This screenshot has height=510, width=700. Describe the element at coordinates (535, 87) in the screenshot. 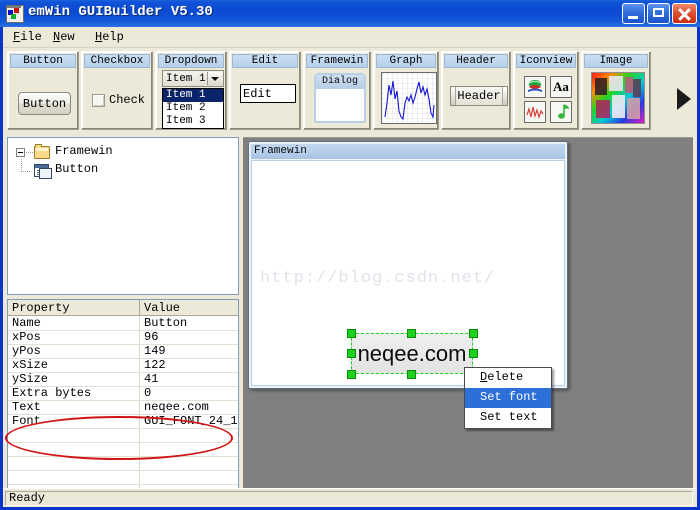

I see `books-globe-icon` at that location.